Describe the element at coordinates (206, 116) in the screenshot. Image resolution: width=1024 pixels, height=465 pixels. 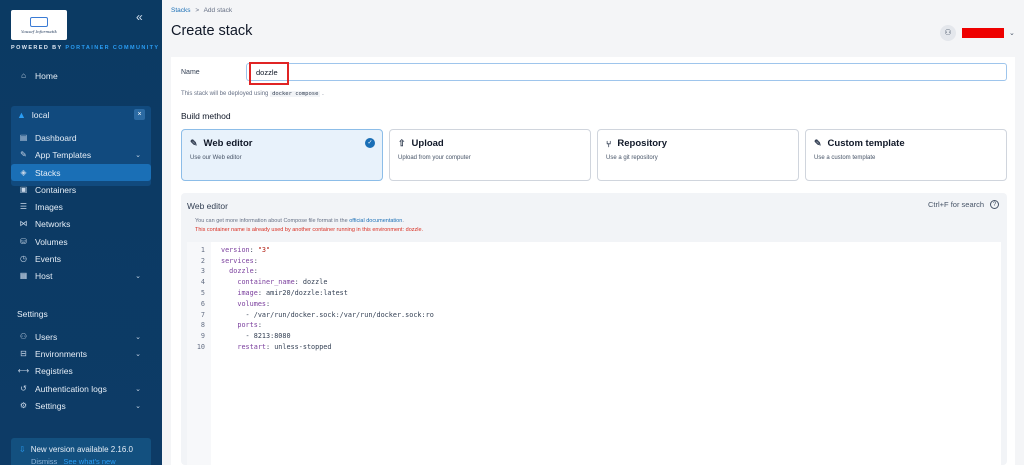
I see `build-method-title: Build method` at that location.